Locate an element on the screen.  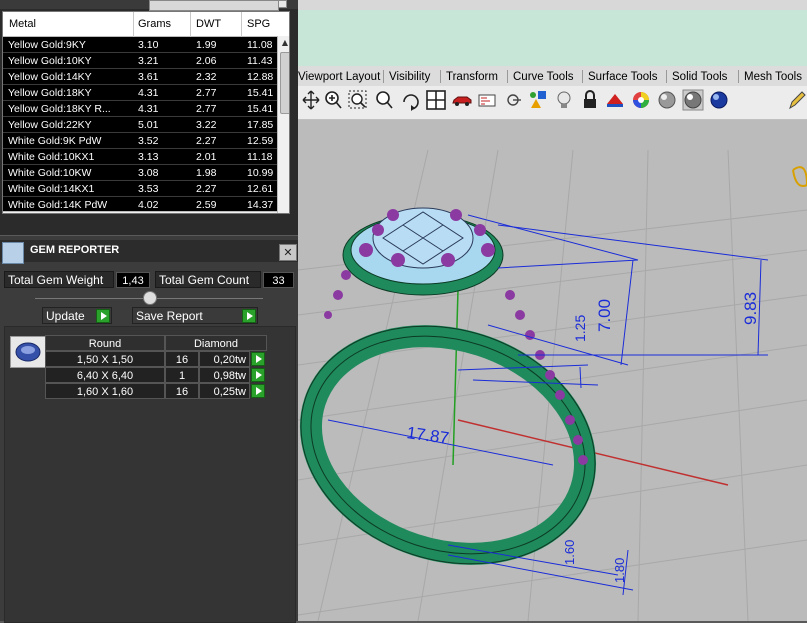
table-row: White Gold:10KX1 3.13 2.01 11.18 is located at coordinates (146, 157).